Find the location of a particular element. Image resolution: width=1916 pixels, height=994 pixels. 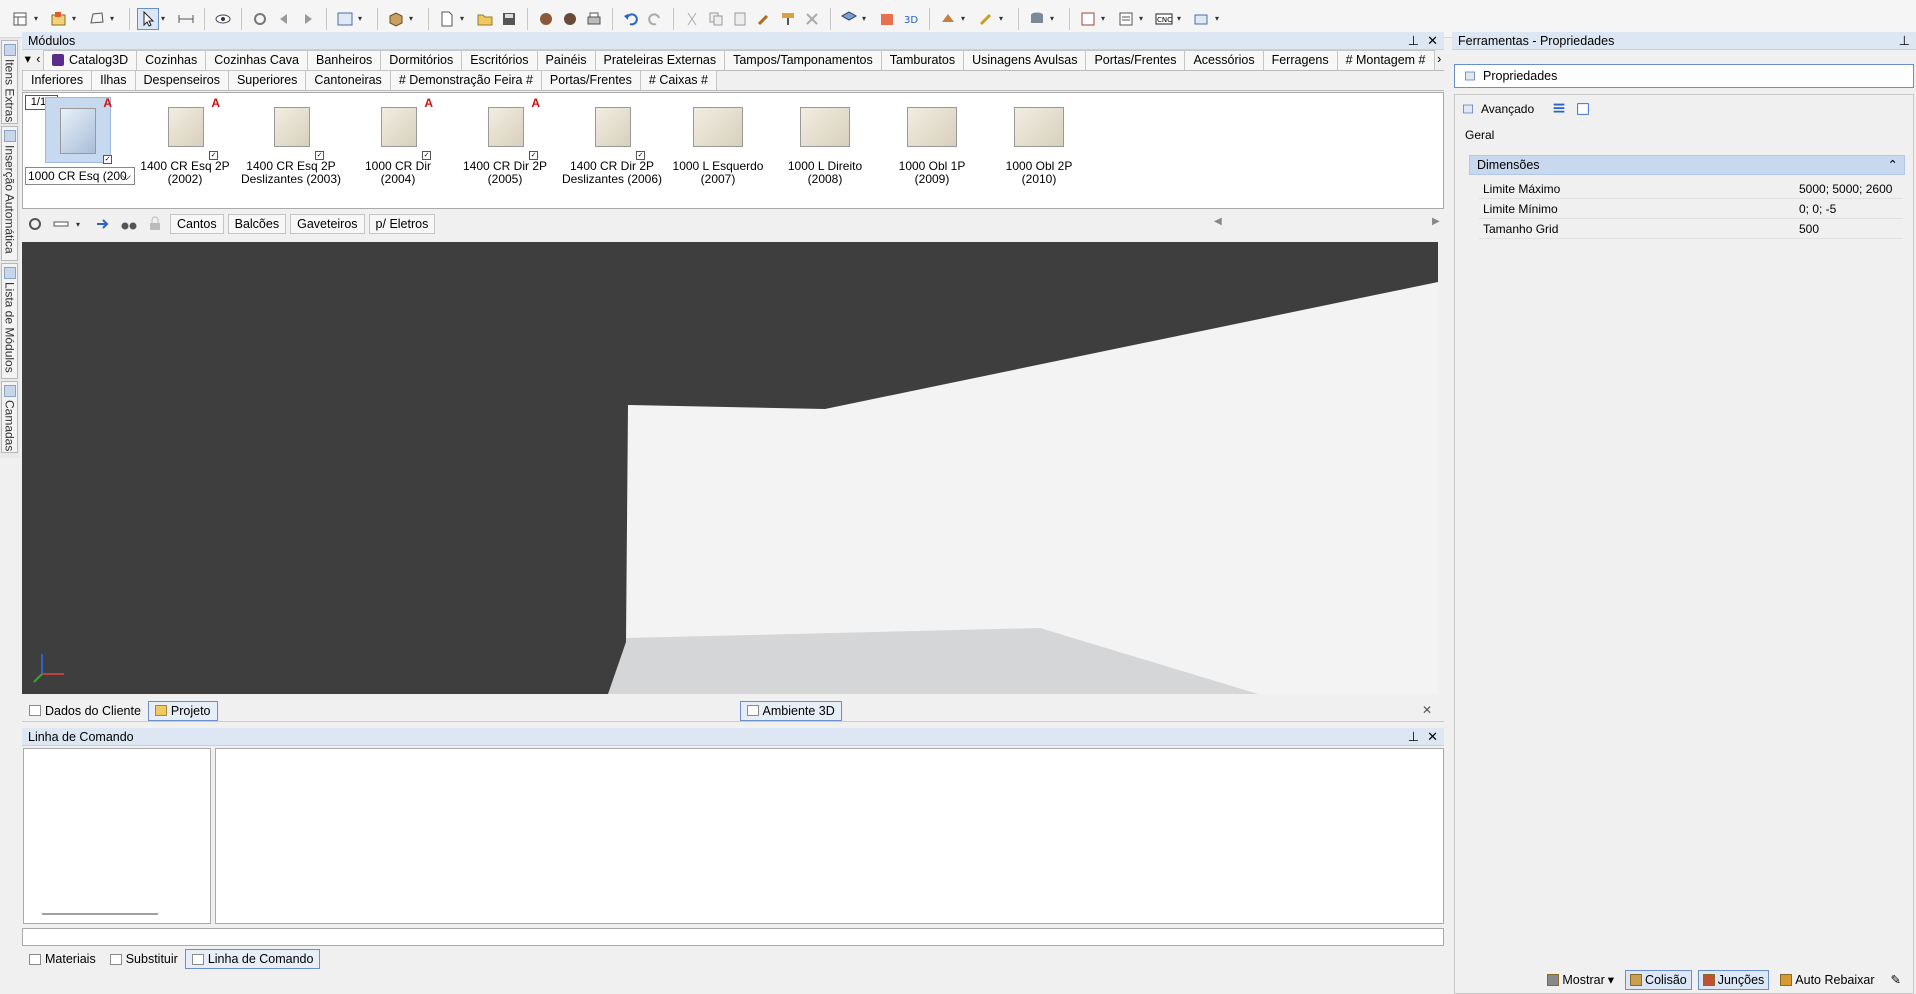

save-icon is located at coordinates (509, 19).